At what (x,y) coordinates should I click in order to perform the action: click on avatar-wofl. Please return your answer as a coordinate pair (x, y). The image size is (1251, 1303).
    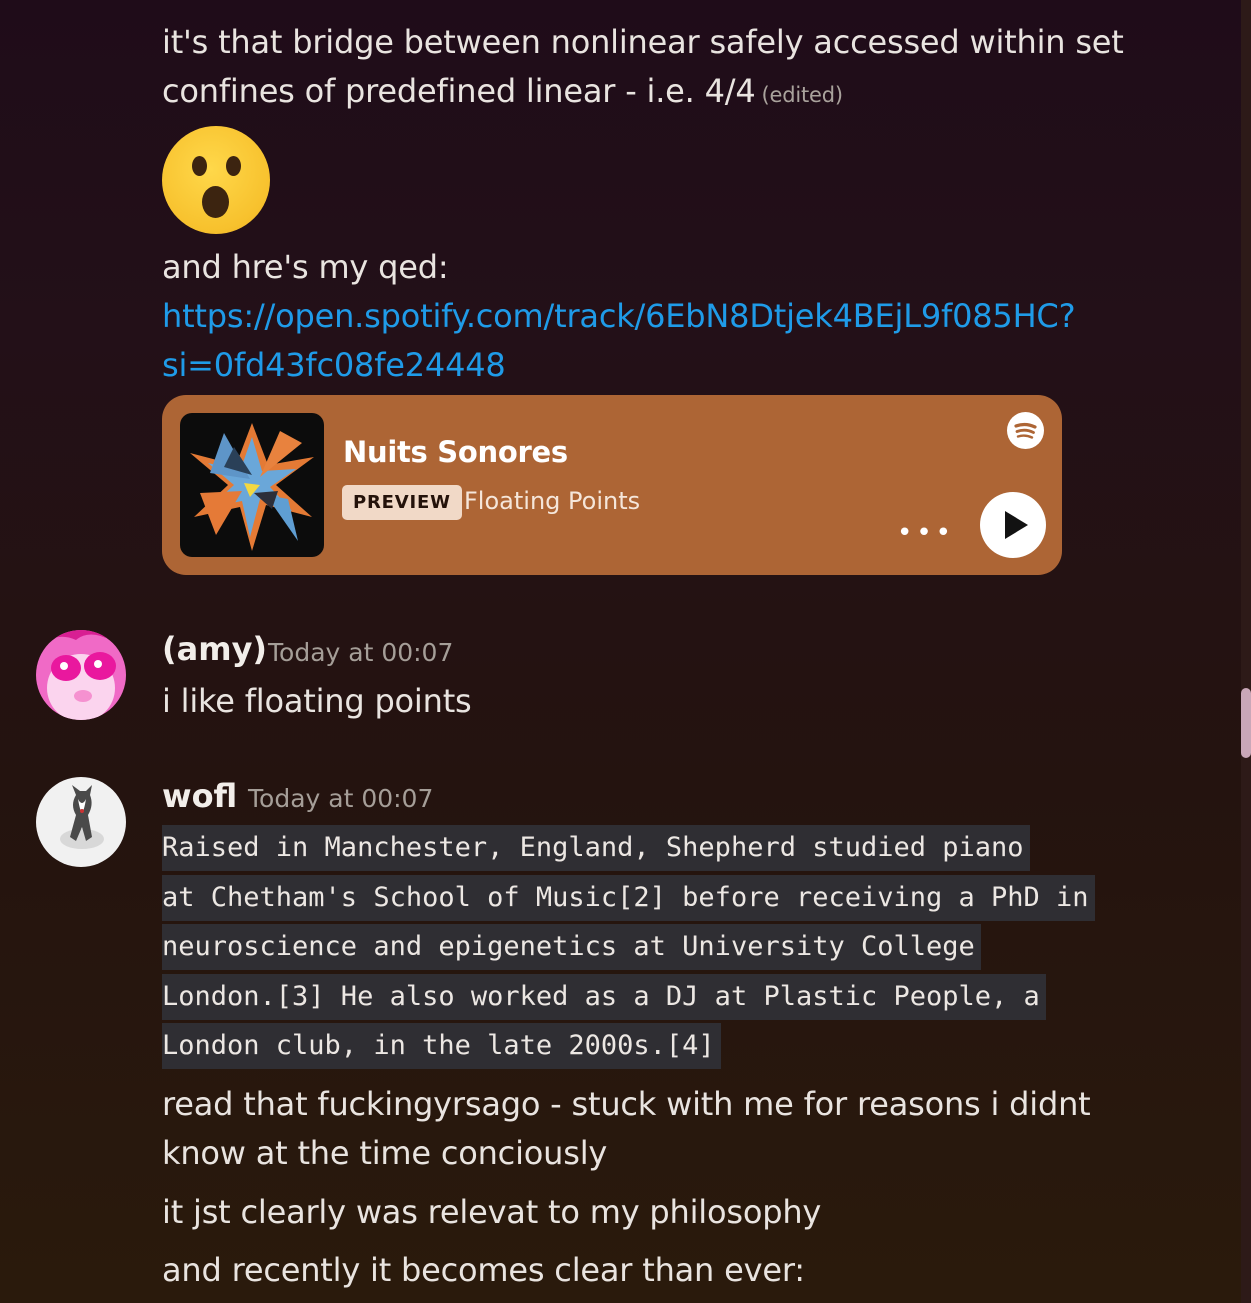
    Looking at the image, I should click on (81, 822).